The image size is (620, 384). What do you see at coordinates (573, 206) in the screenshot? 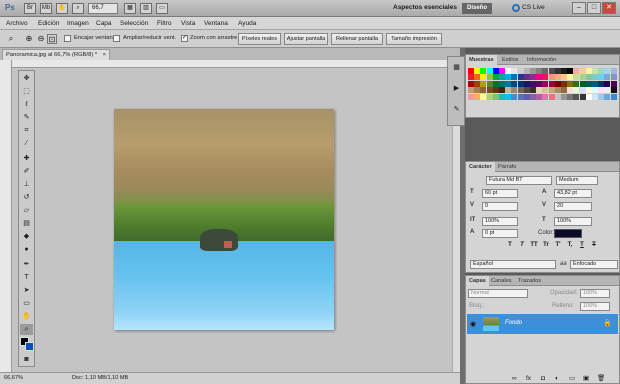
I see `tracking-field: 20` at bounding box center [573, 206].